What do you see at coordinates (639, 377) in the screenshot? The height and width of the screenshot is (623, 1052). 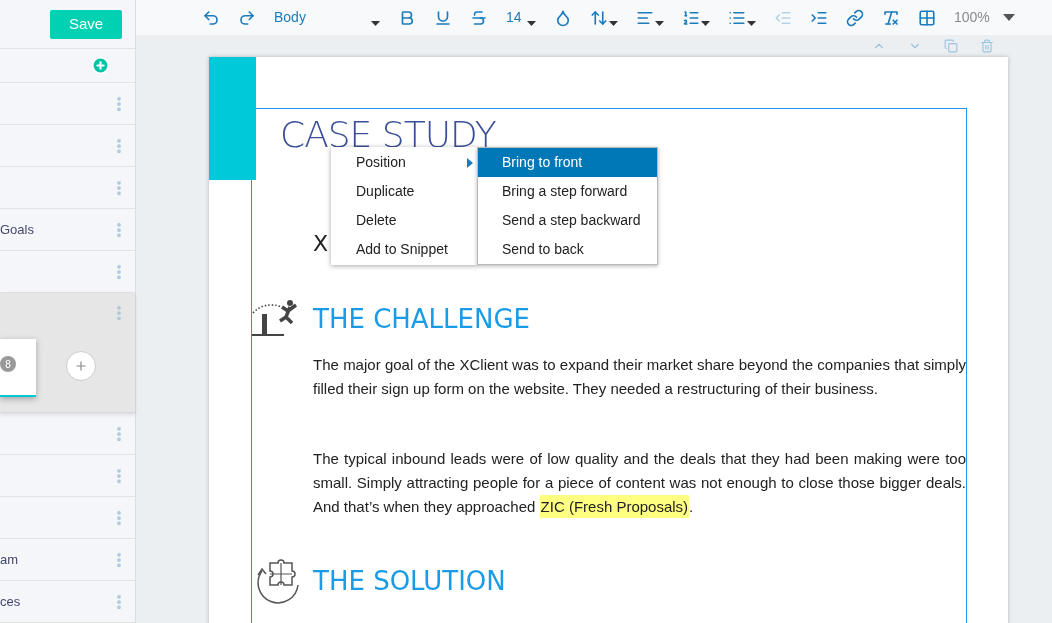 I see `paragraph: The major goal of the XClient was to expand their market share beyond the companies that simply filled their sign up form on the website. They needed a restructuring of their business.` at bounding box center [639, 377].